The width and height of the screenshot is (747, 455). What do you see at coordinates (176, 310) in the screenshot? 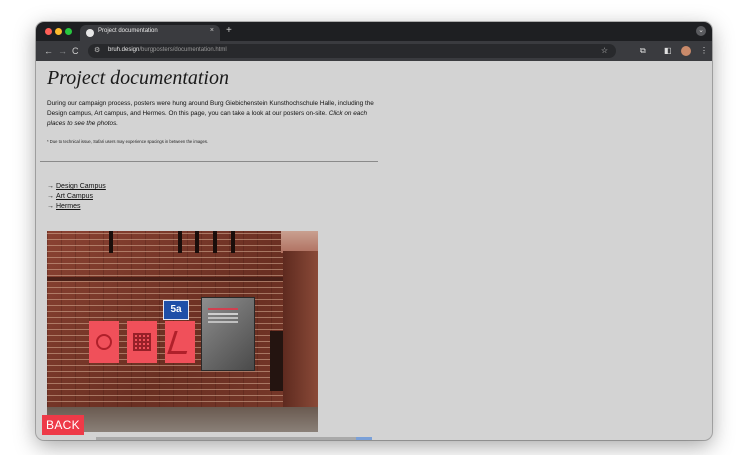
I see `building-number-sign: 5a` at bounding box center [176, 310].